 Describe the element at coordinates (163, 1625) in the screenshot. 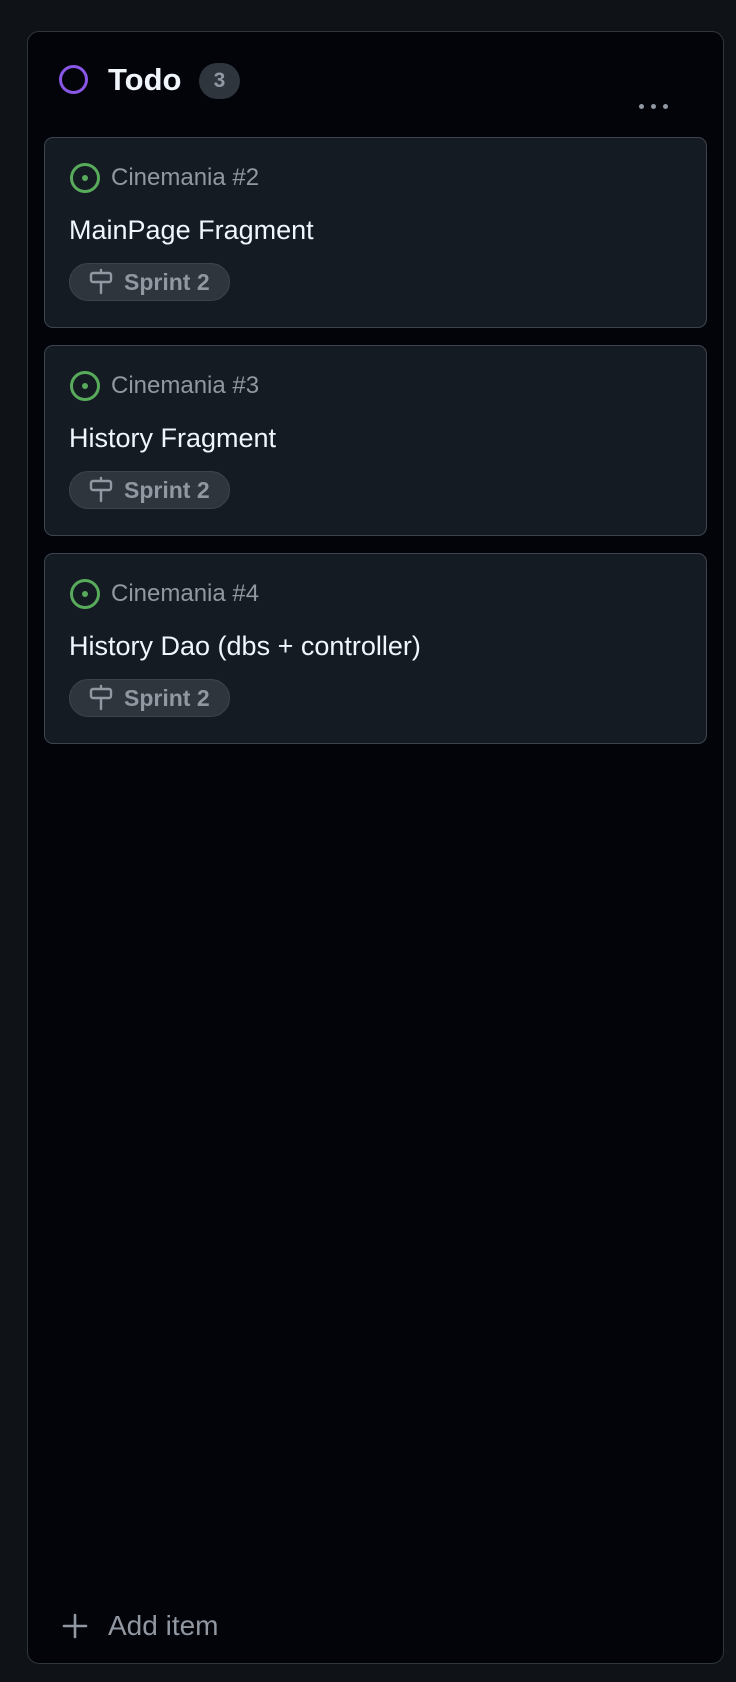

I see `add-item-label: Add item` at that location.